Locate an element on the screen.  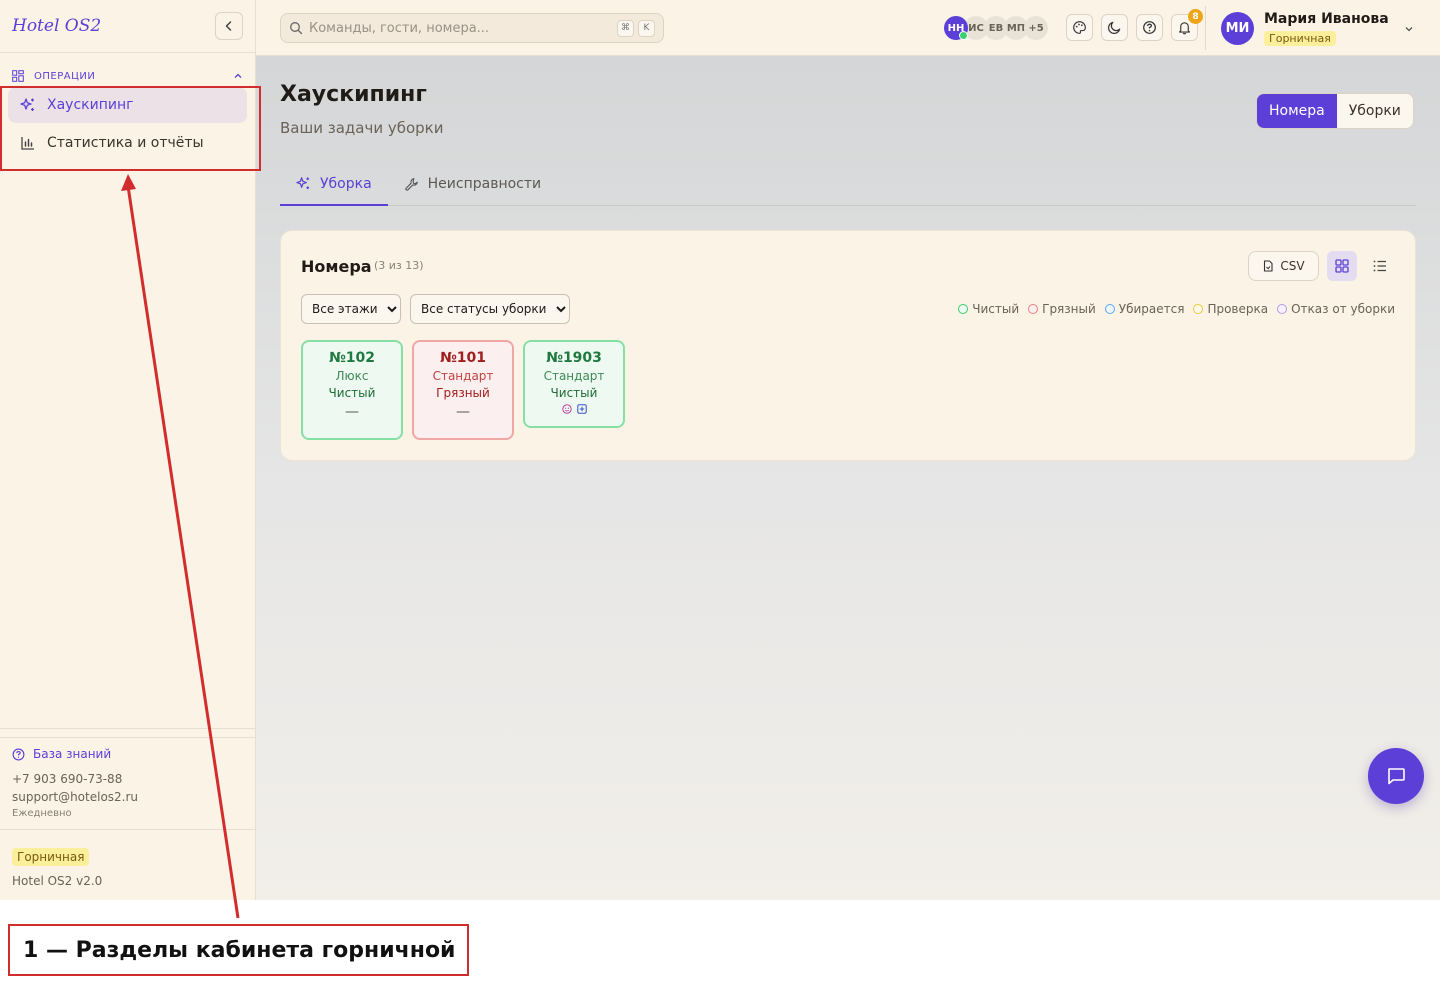
kbd-cmd: ⌘ is located at coordinates (625, 28).